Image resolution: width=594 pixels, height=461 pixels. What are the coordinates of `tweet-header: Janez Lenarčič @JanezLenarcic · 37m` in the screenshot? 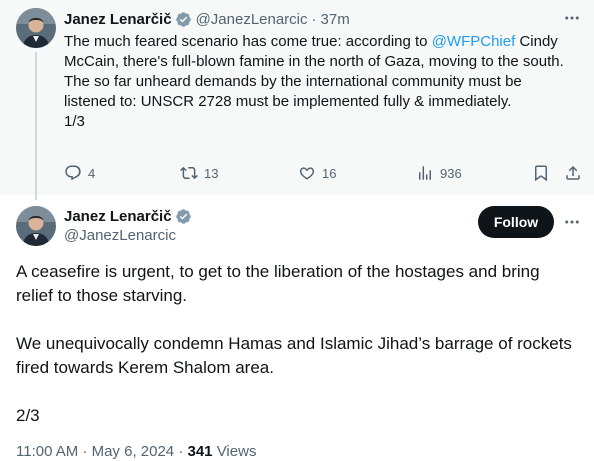 It's located at (207, 19).